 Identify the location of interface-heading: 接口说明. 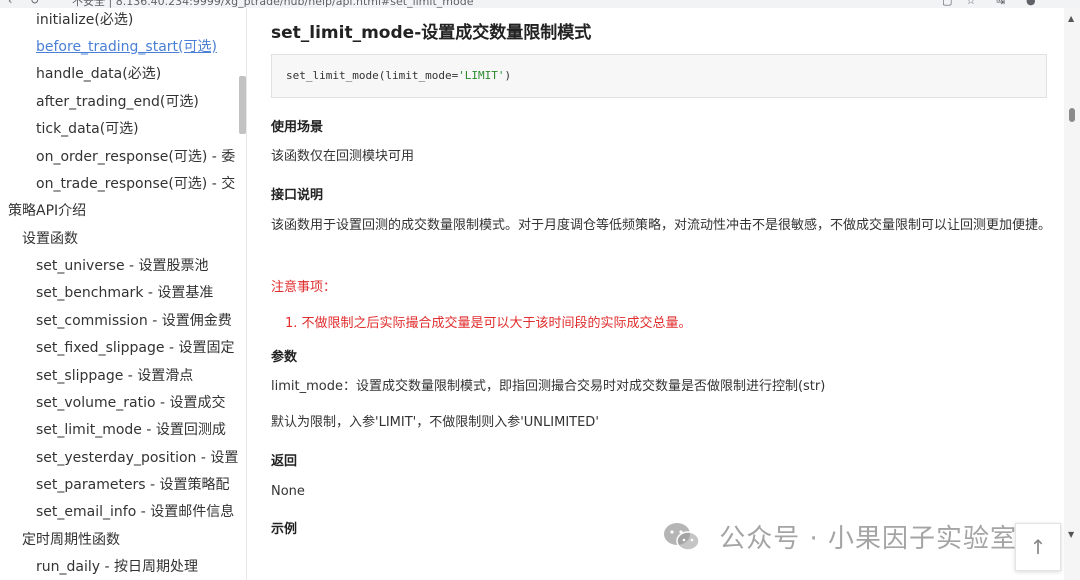
(297, 195).